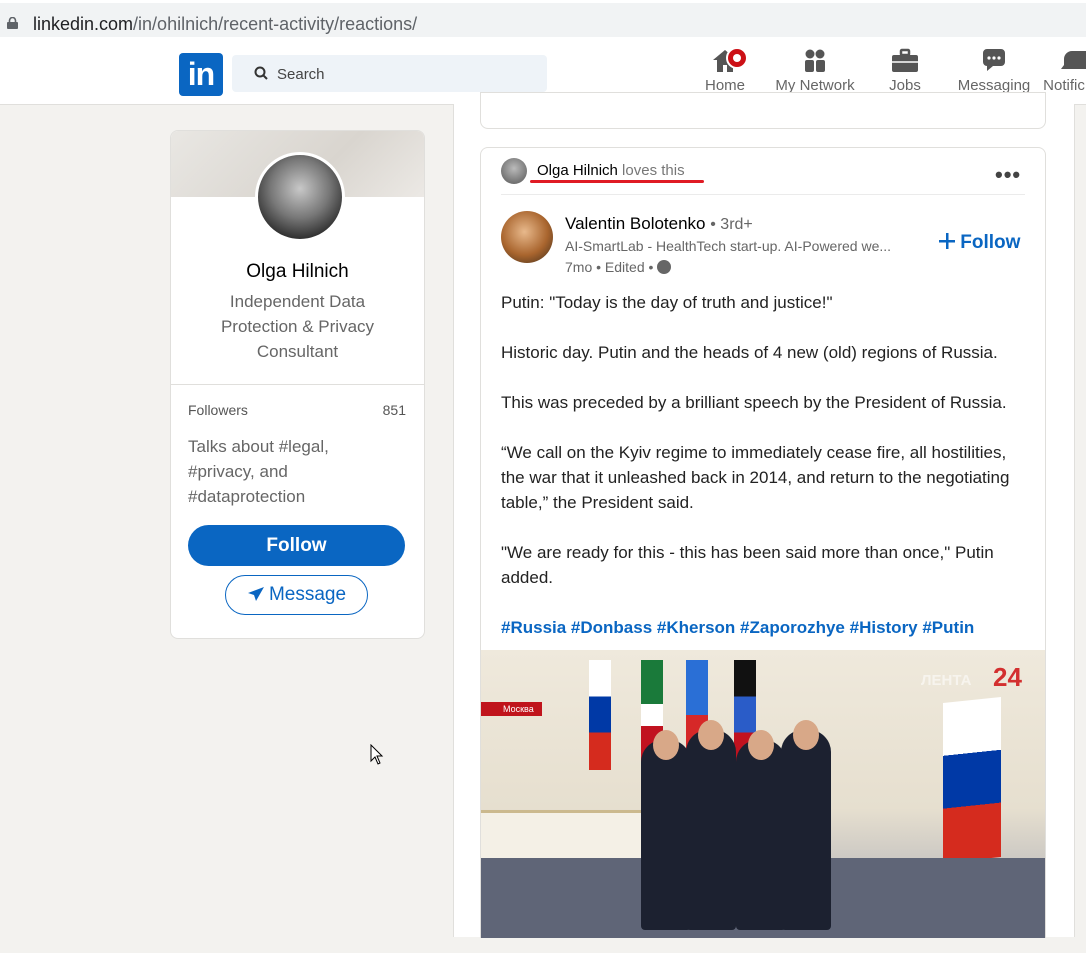 The width and height of the screenshot is (1086, 953). I want to click on profile-avatar, so click(300, 197).